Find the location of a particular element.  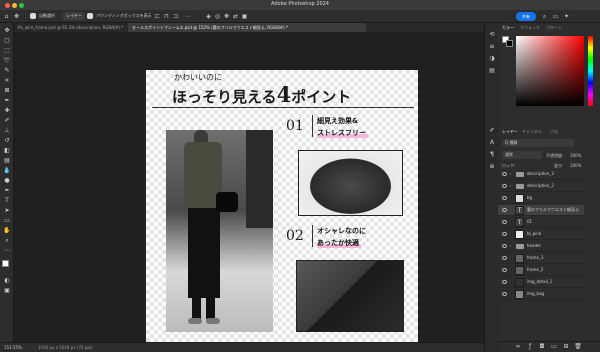

path-select-tool-icon: ➤ is located at coordinates (7, 211).